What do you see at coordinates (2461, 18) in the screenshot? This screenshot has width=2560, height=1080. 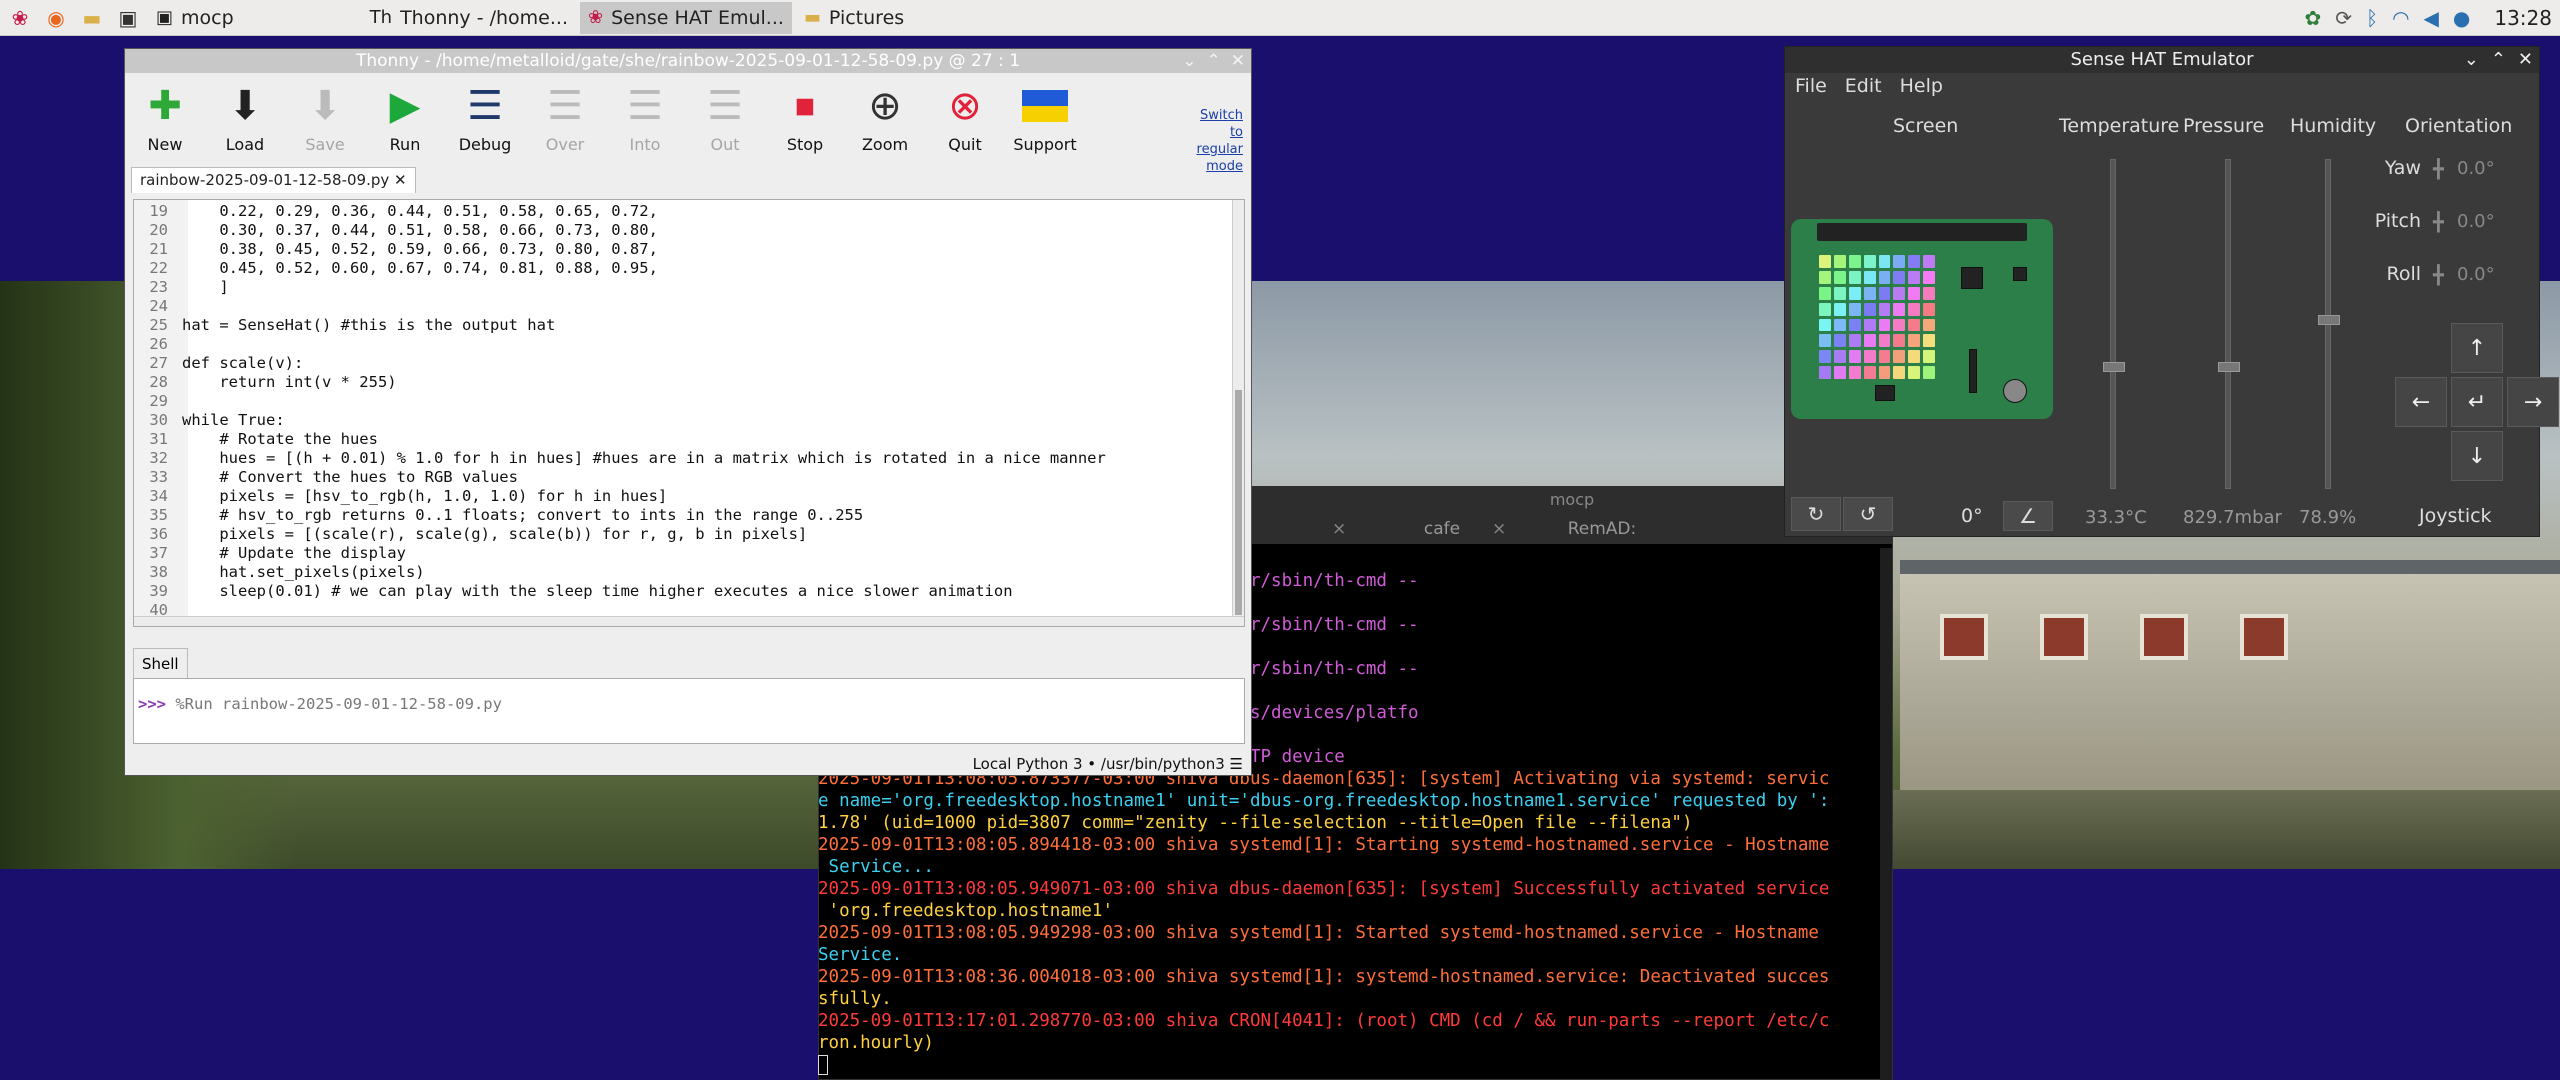 I see `microphone-icon: ●` at bounding box center [2461, 18].